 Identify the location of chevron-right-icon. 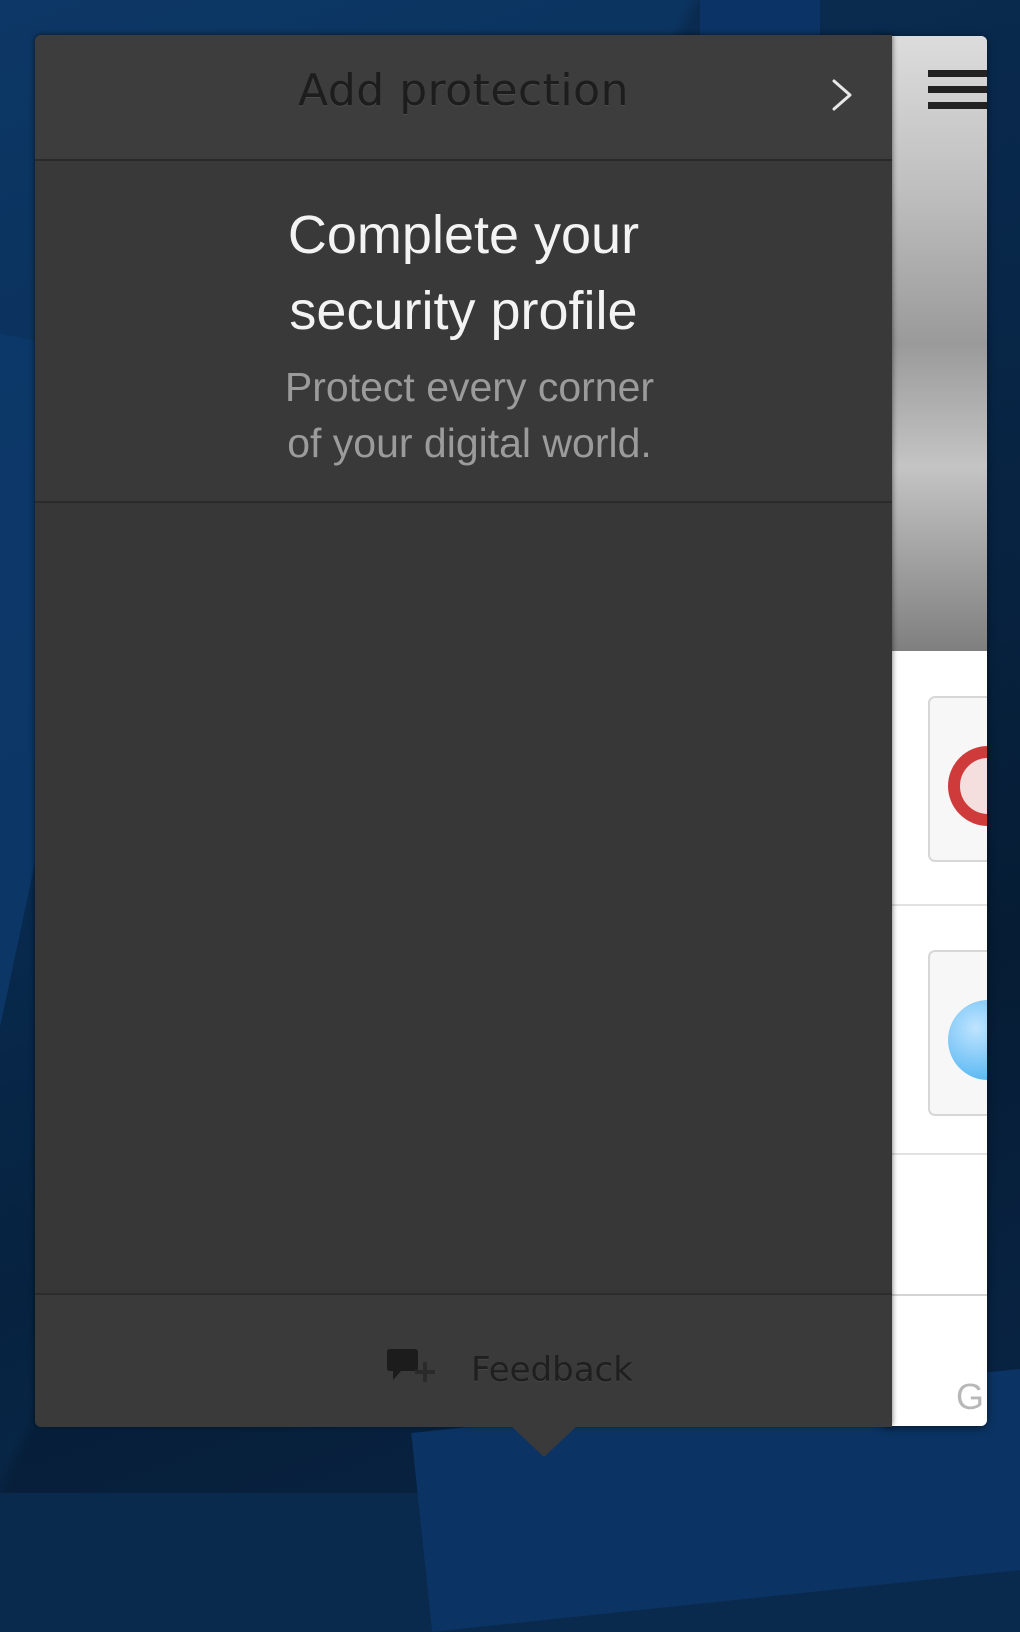
(842, 95).